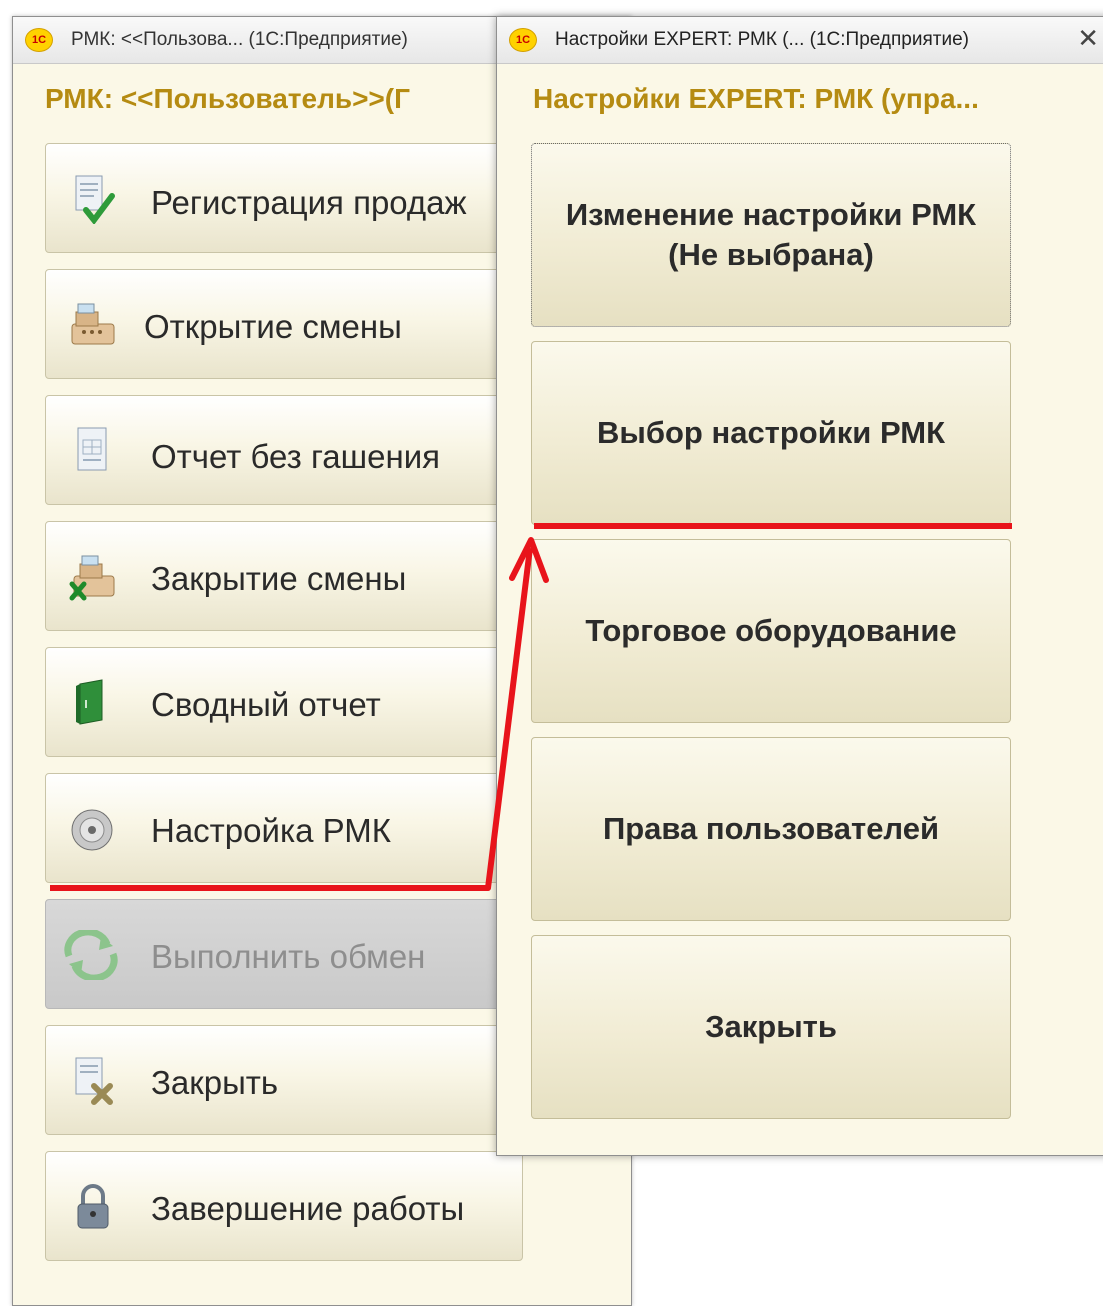  What do you see at coordinates (295, 456) in the screenshot?
I see `button-label: Отчет без гашения` at bounding box center [295, 456].